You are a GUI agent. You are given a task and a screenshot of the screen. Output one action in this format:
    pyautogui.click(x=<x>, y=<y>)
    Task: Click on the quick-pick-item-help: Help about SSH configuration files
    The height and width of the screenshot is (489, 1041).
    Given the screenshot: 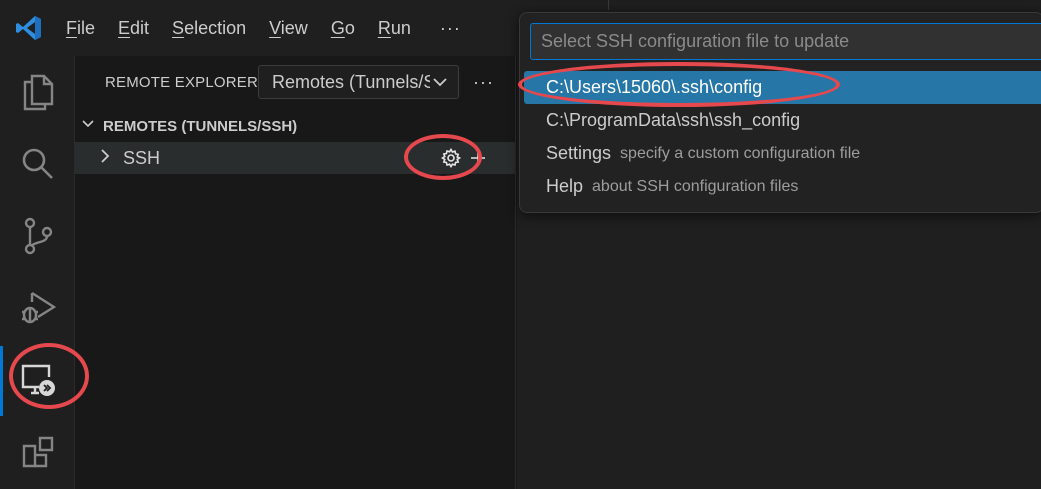 What is the action you would take?
    pyautogui.click(x=780, y=186)
    